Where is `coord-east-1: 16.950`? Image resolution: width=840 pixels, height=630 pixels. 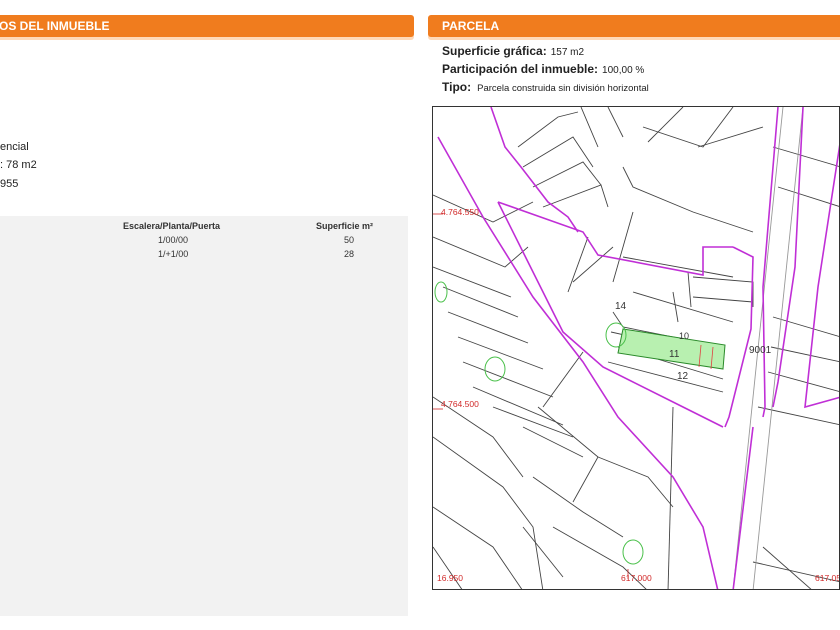
coord-east-1: 16.950 is located at coordinates (450, 578).